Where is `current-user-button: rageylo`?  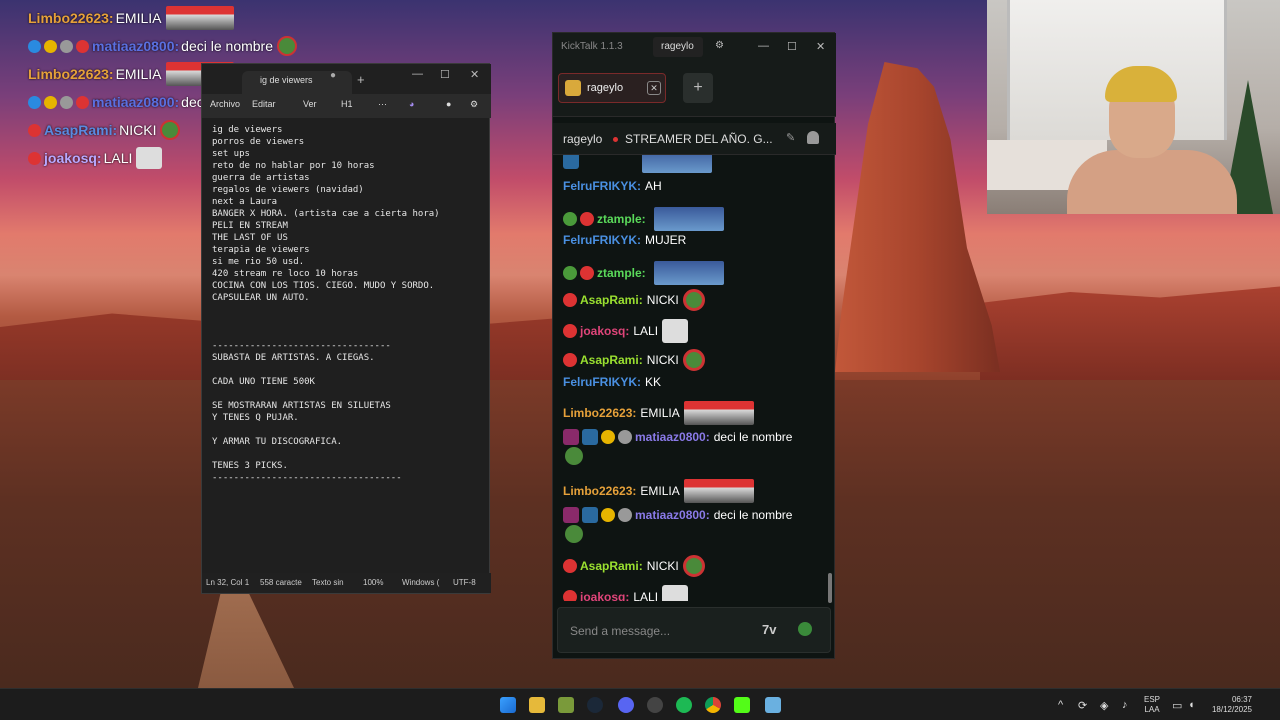
current-user-button: rageylo is located at coordinates (678, 47).